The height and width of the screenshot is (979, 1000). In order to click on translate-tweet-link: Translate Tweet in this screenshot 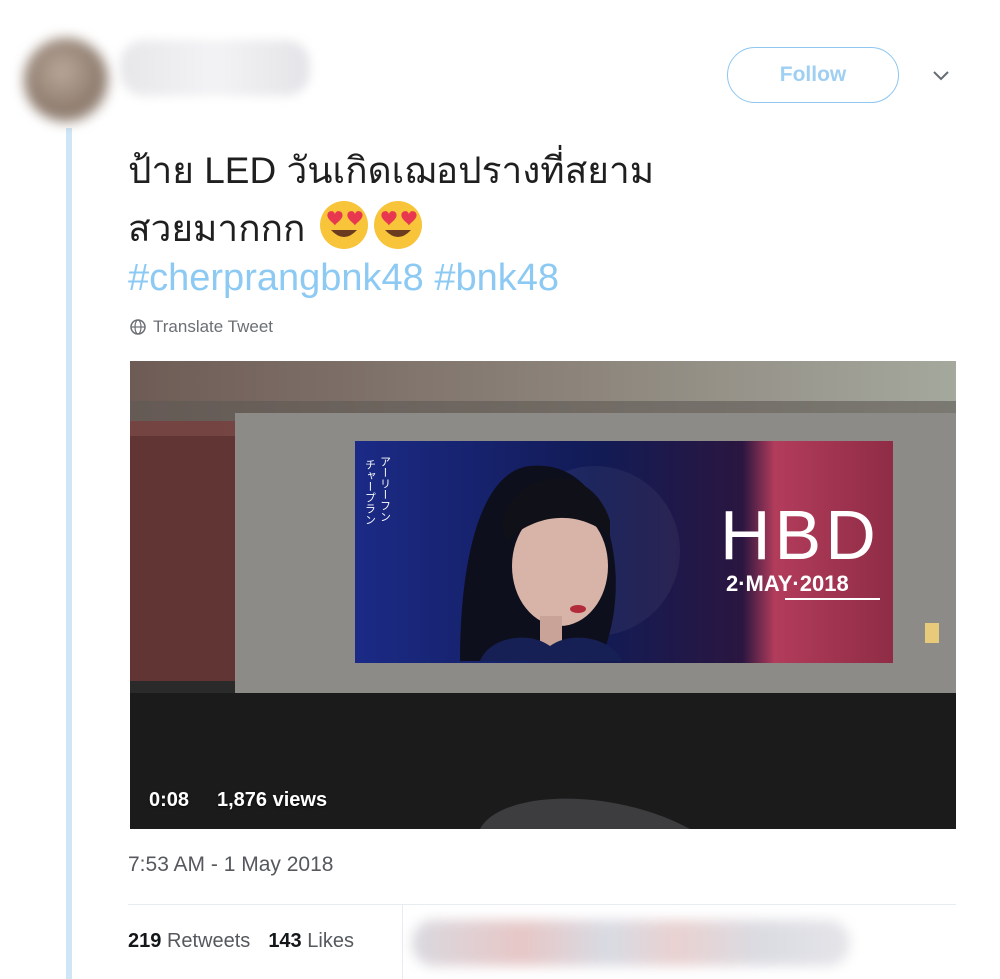, I will do `click(201, 327)`.